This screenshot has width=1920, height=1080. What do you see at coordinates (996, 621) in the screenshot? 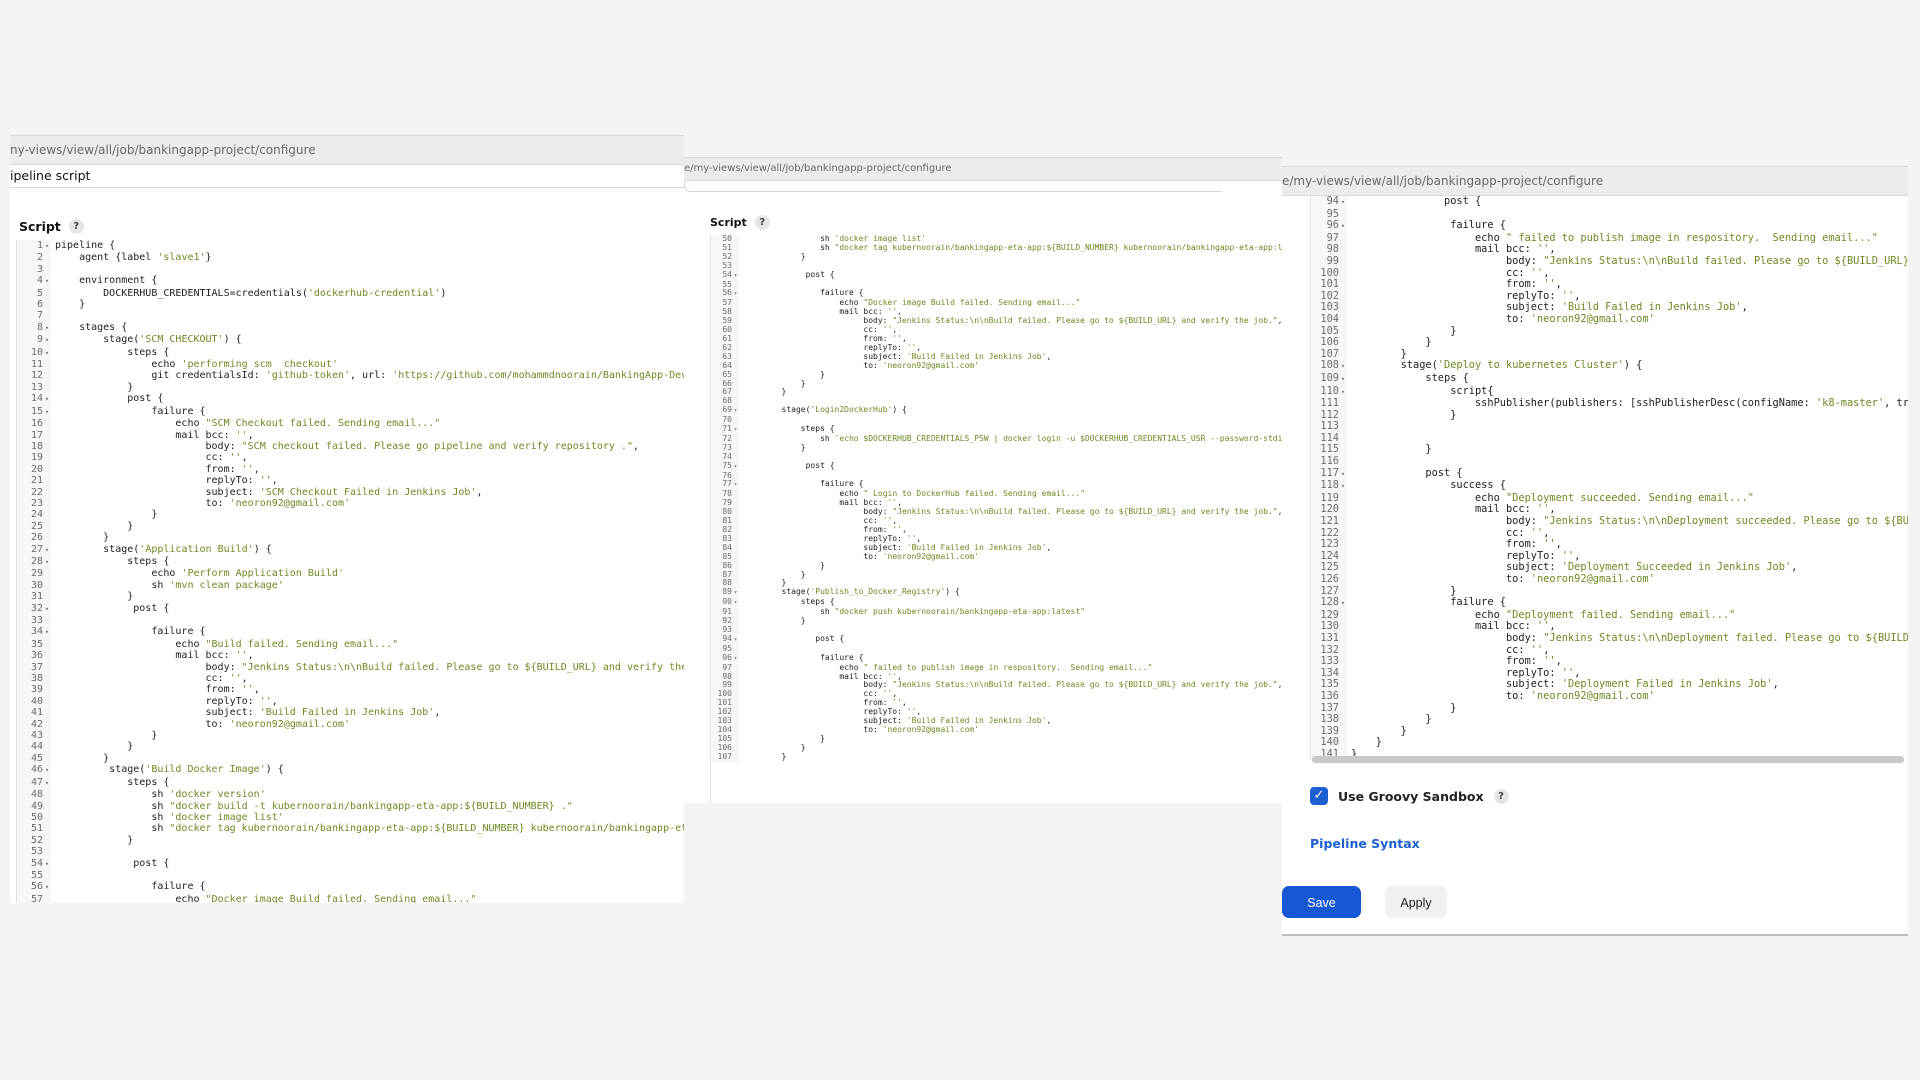
I see `code-line: 92 }` at bounding box center [996, 621].